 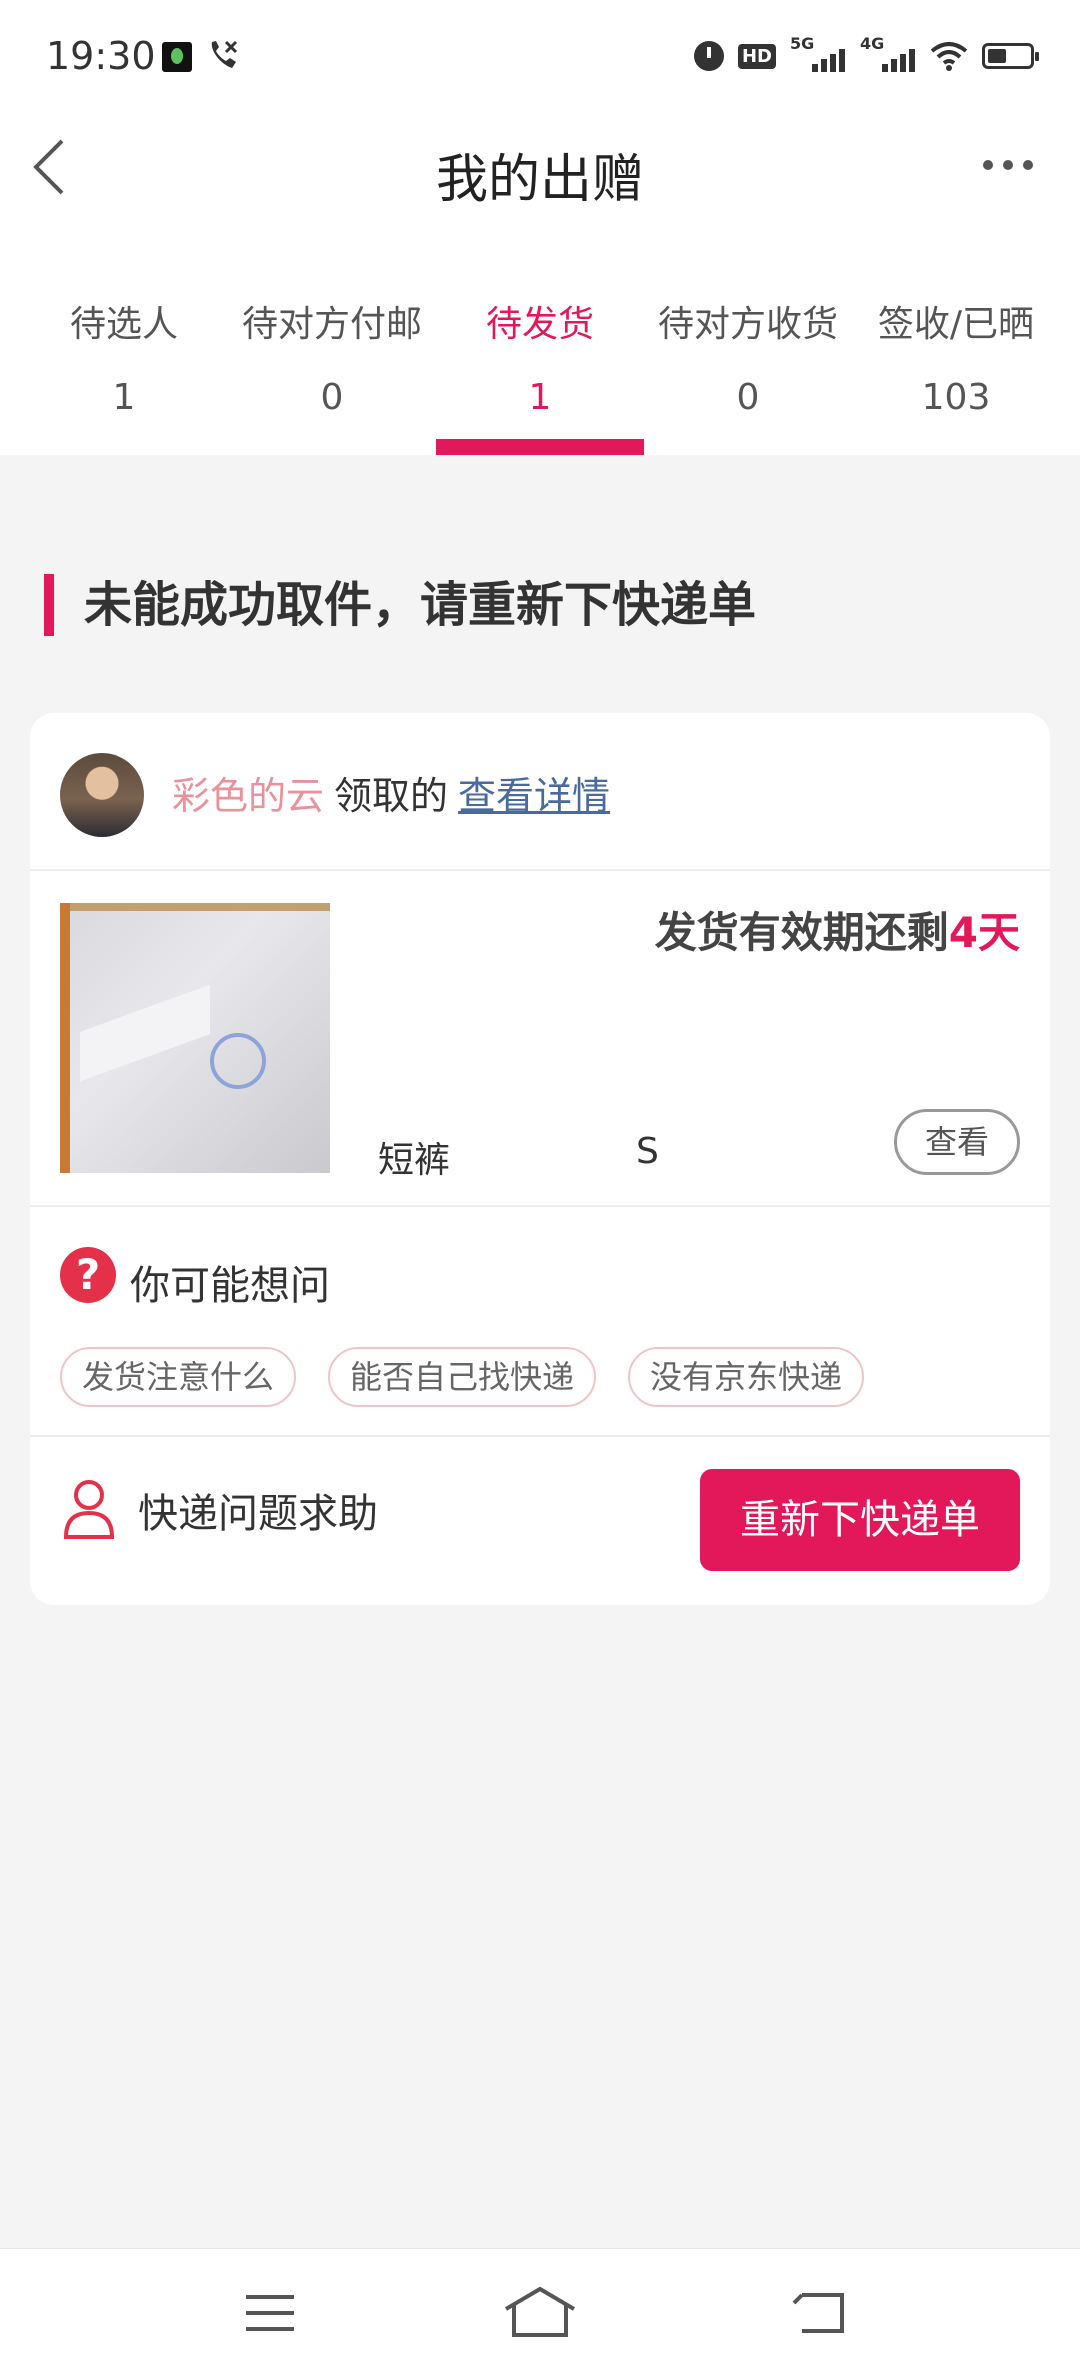 What do you see at coordinates (177, 57) in the screenshot?
I see `app-icon` at bounding box center [177, 57].